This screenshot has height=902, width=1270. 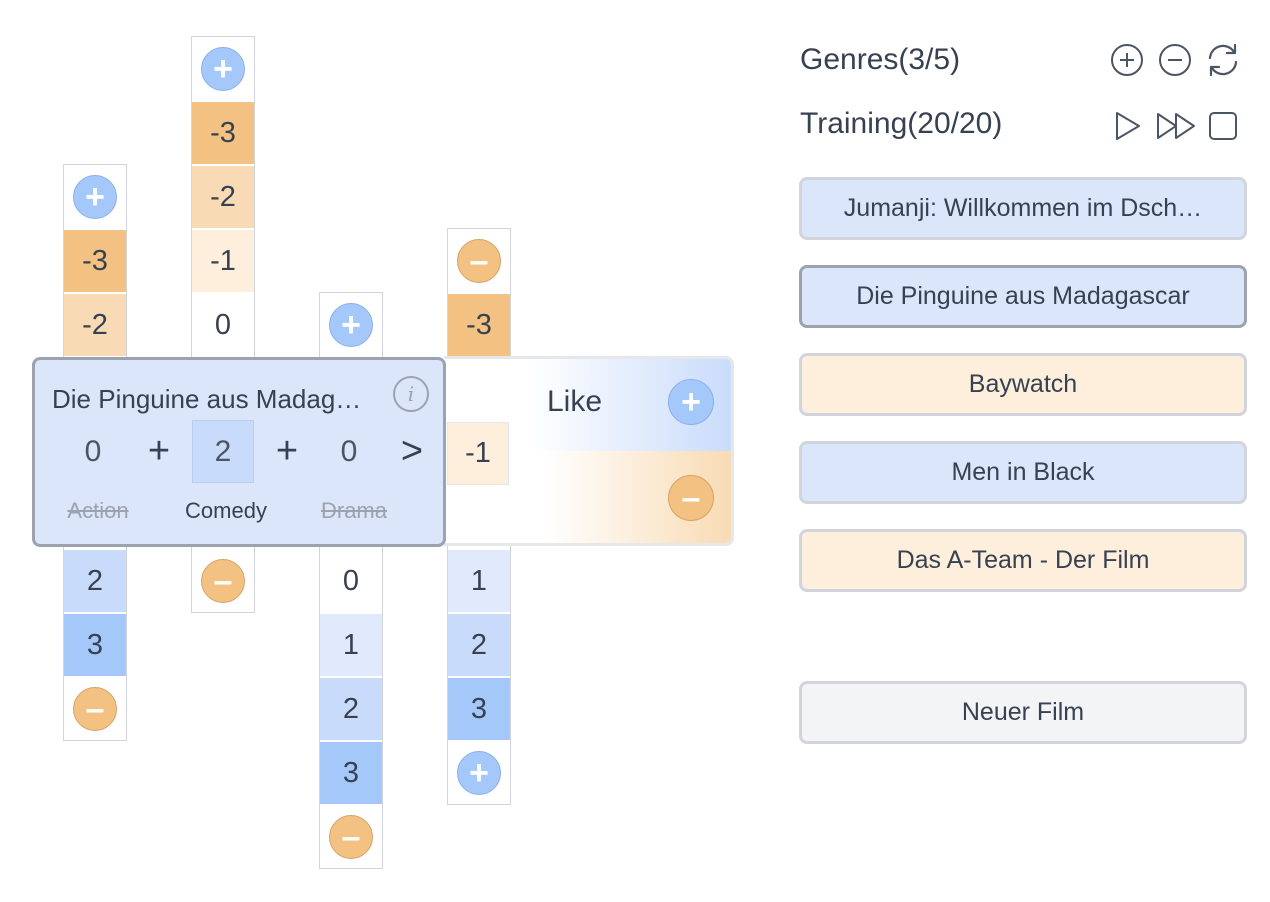 I want to click on genre-label-action: Action, so click(x=98, y=510).